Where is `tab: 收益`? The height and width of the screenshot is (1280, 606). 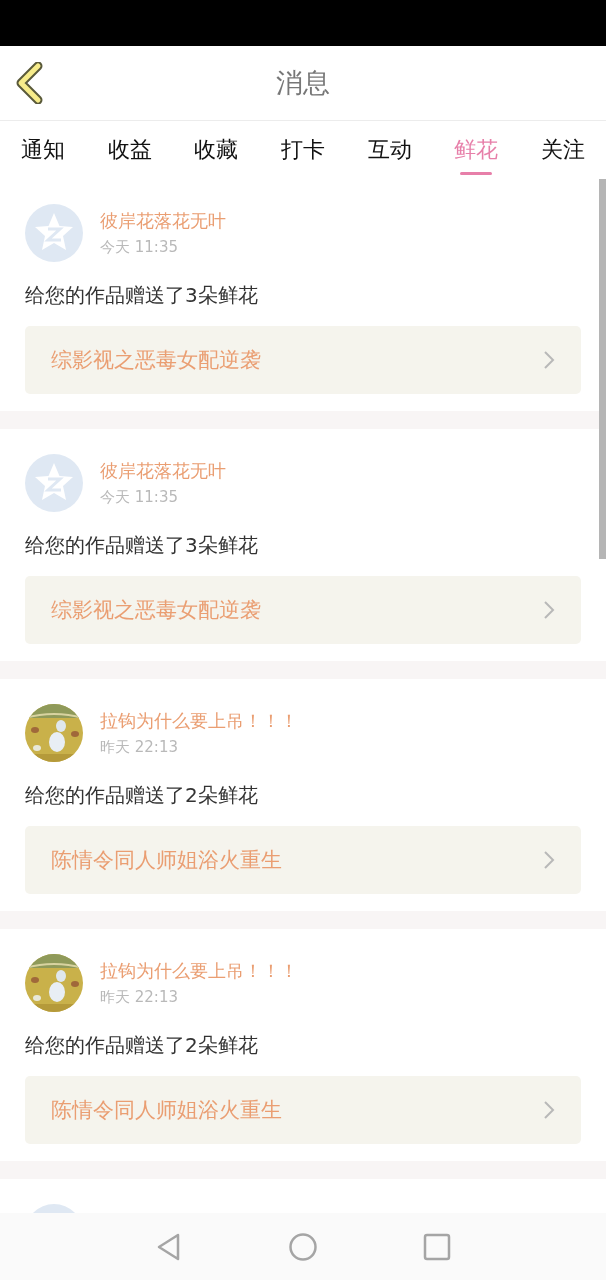
tab: 收益 is located at coordinates (130, 150).